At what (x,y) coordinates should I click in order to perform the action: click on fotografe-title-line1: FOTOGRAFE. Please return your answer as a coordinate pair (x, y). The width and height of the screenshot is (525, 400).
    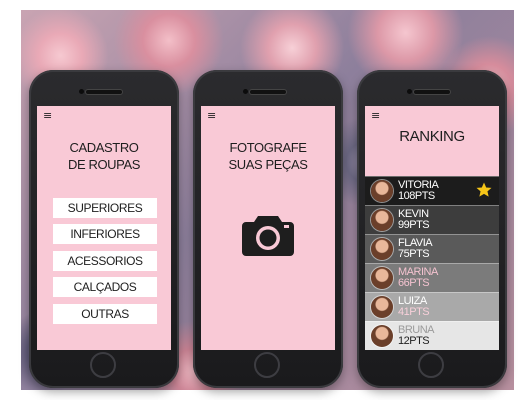
    Looking at the image, I should click on (268, 147).